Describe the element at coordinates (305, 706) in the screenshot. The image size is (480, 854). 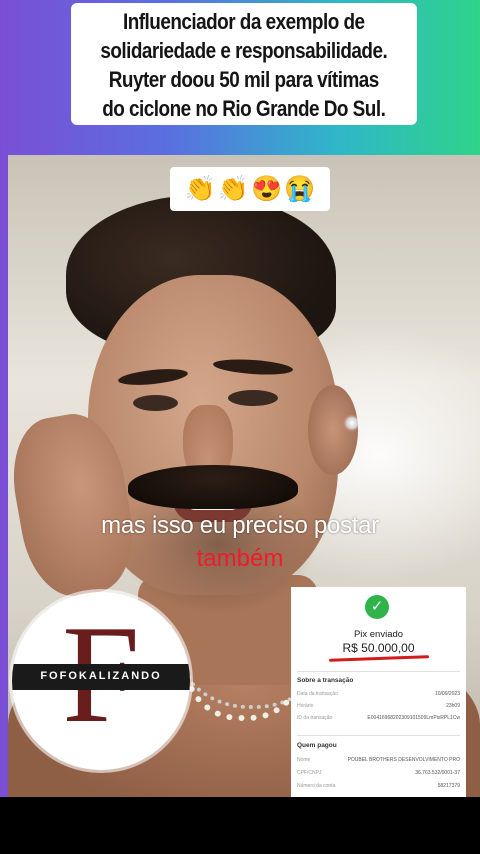
I see `receipt-row-label: Horário` at that location.